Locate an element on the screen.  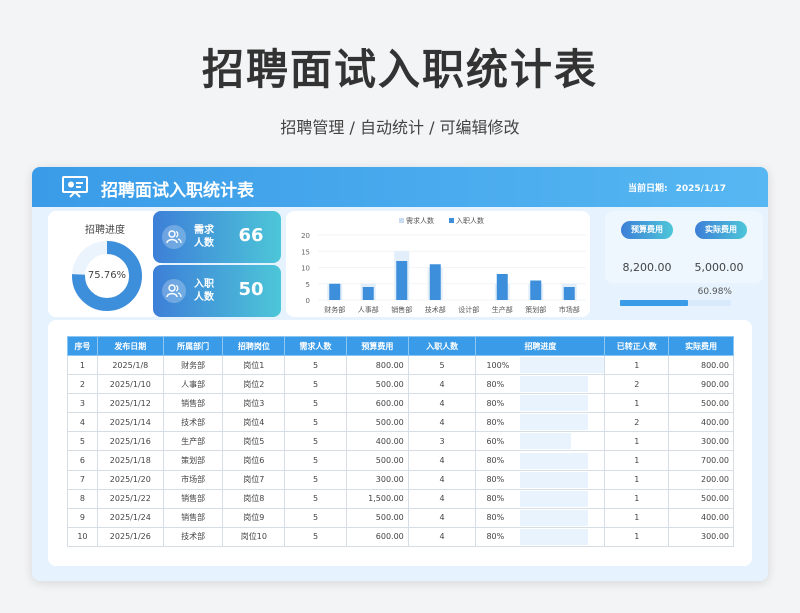
column-header-position: 招聘岗位 is located at coordinates (254, 346).